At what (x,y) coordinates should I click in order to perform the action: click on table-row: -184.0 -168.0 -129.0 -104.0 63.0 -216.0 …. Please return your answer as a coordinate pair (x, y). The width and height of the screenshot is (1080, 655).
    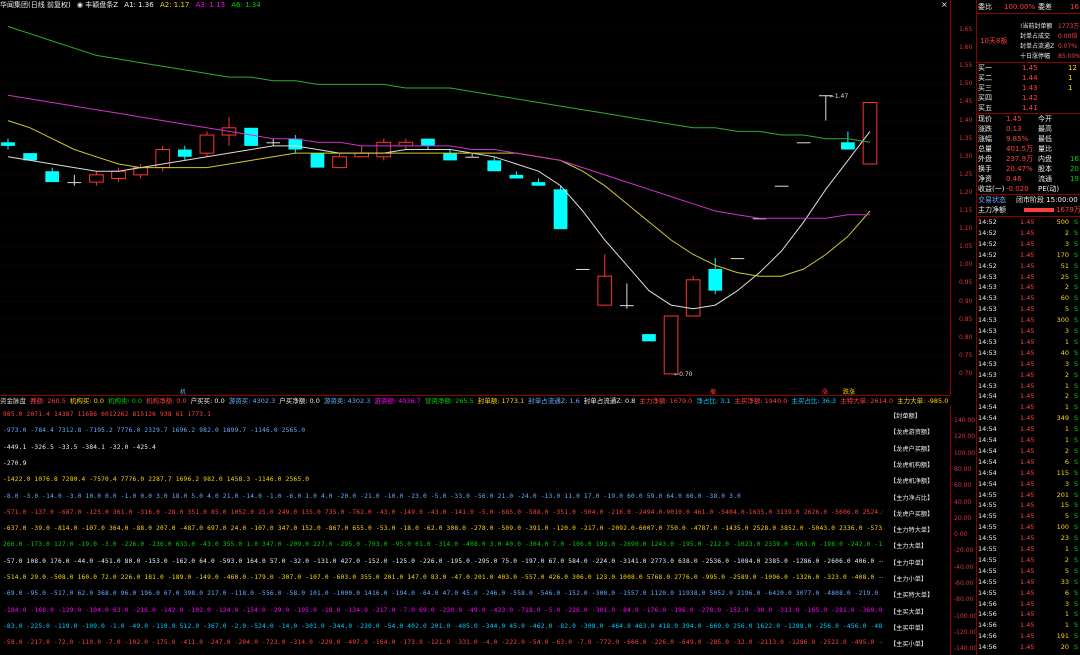
    Looking at the image, I should click on (443, 610).